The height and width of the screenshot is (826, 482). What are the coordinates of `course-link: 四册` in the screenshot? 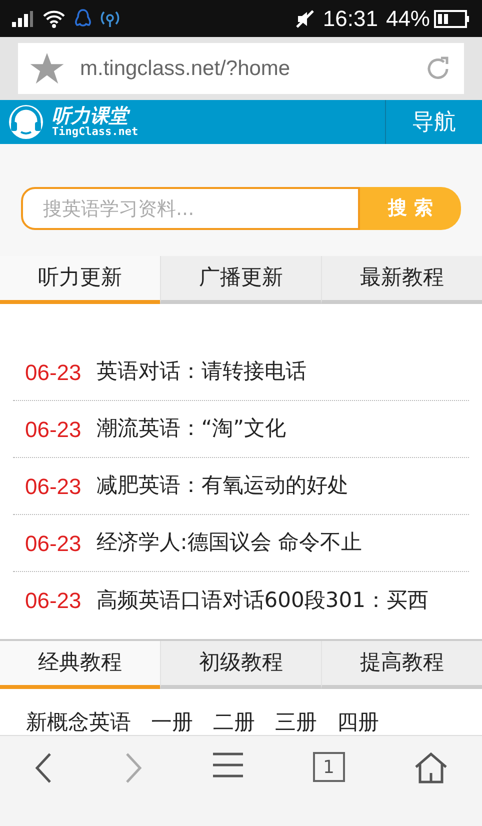 It's located at (358, 722).